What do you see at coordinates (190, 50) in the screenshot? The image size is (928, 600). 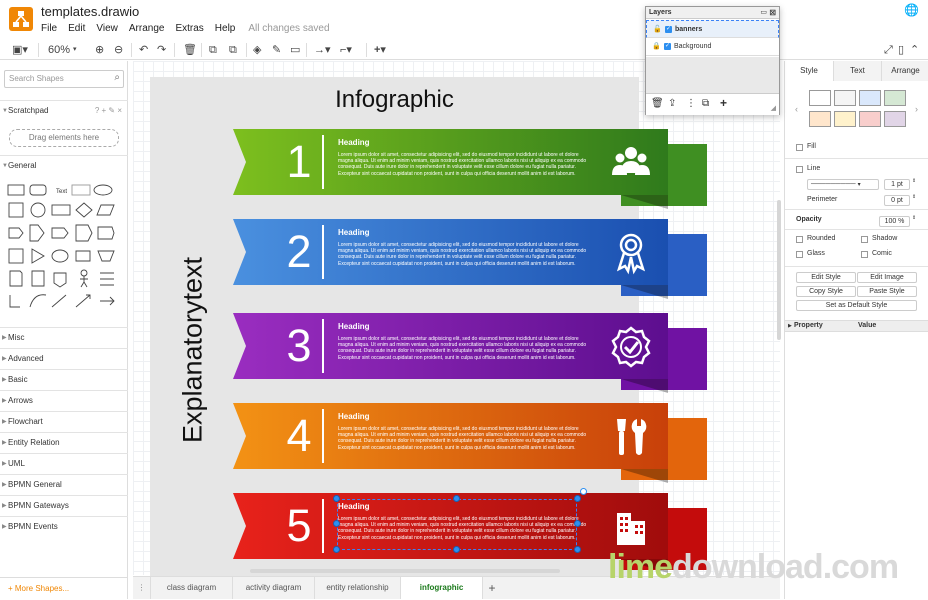 I see `delete-icon: 🗑` at bounding box center [190, 50].